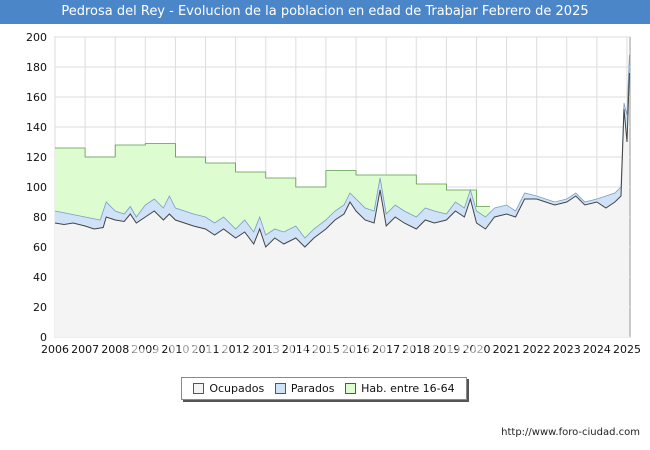 Image resolution: width=650 pixels, height=450 pixels. I want to click on x-tick-label-2006: 2006, so click(55, 349).